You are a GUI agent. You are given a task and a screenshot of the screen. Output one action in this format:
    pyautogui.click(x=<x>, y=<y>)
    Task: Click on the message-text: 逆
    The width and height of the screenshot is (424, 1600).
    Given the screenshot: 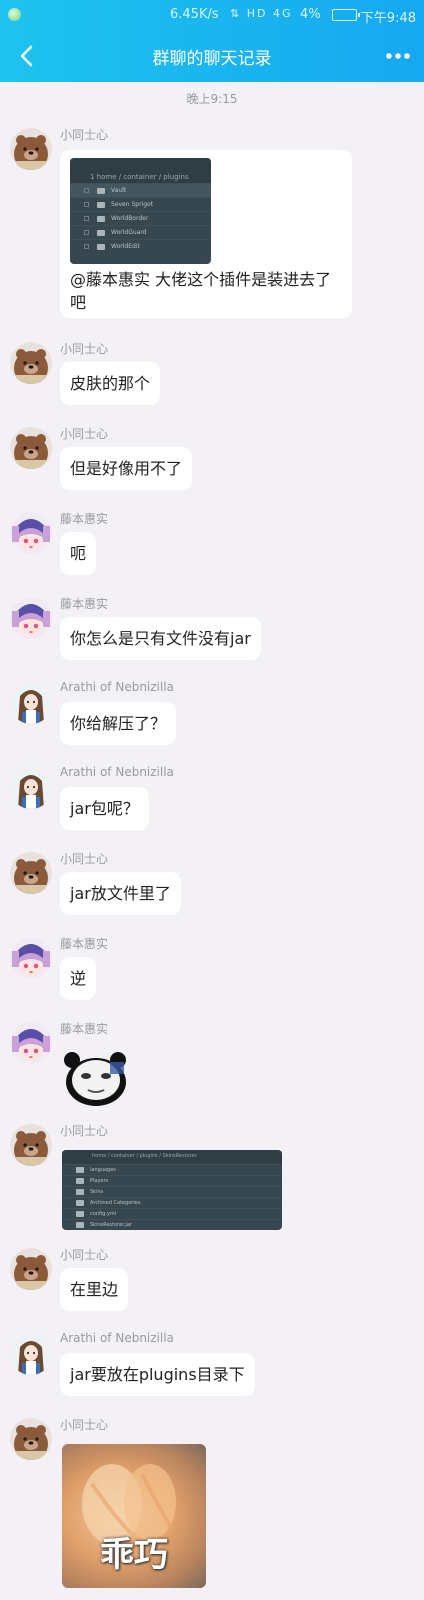 What is the action you would take?
    pyautogui.click(x=78, y=978)
    